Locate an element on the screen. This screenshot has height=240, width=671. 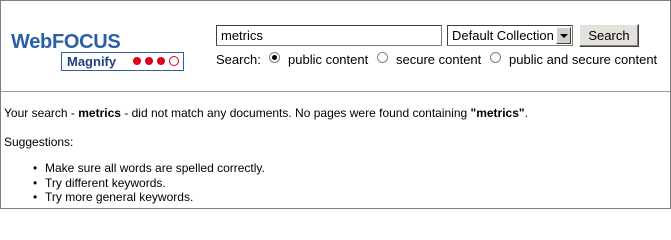
search-scope-label: Search: is located at coordinates (238, 59).